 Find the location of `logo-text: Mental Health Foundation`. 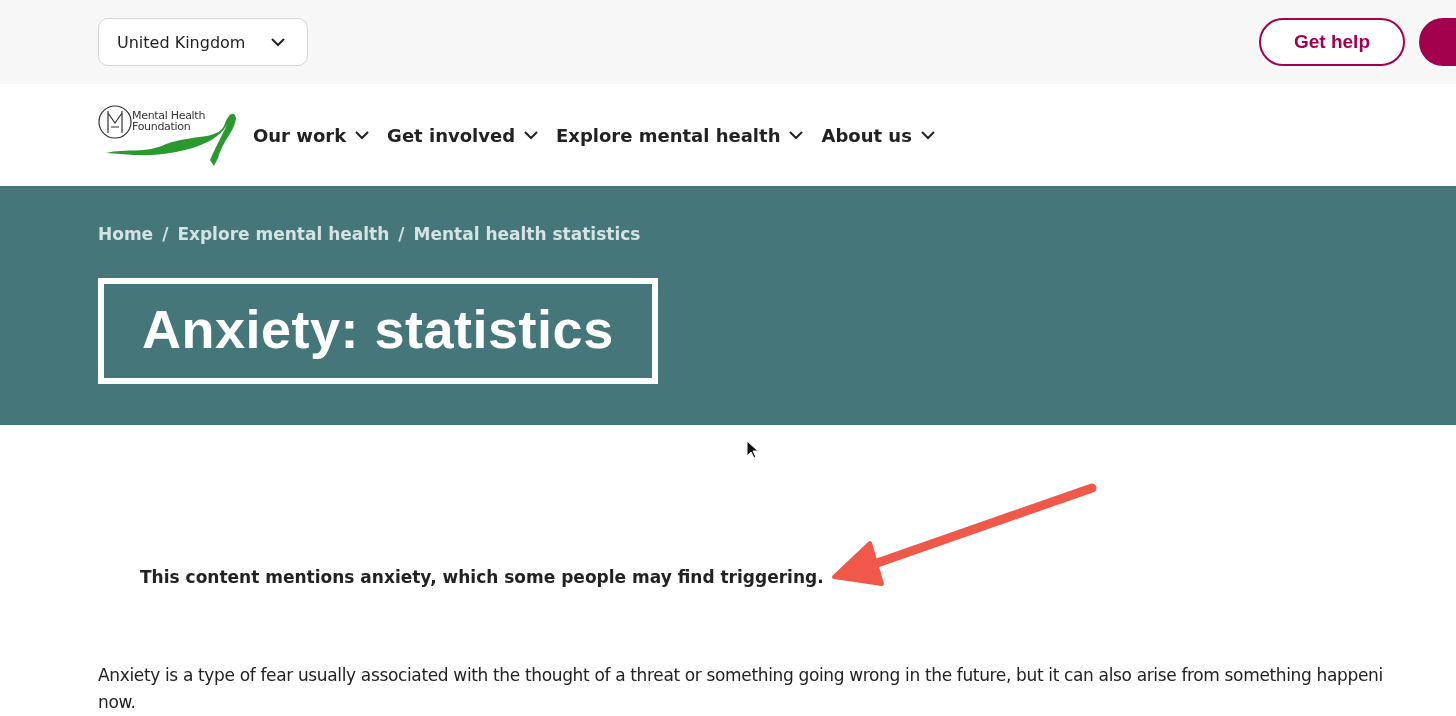

logo-text: Mental Health Foundation is located at coordinates (169, 121).